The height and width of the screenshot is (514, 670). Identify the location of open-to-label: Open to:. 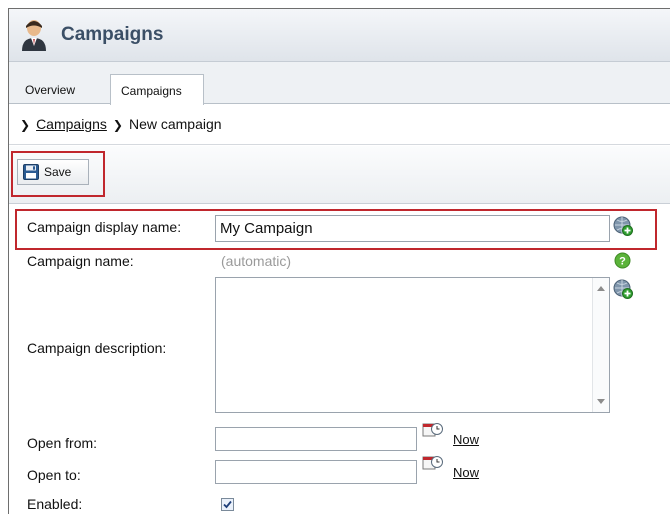
(54, 475).